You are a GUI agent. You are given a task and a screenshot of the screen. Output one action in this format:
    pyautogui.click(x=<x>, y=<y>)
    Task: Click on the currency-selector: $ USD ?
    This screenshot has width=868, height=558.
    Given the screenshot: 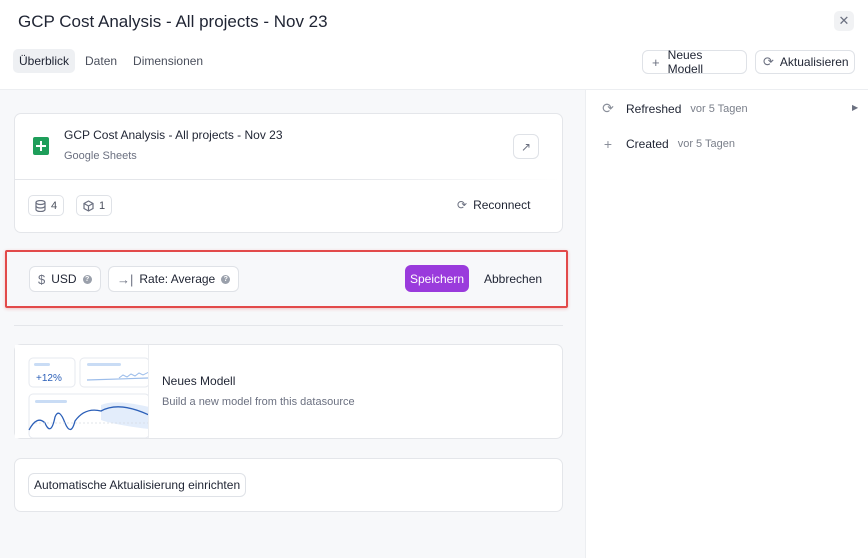 What is the action you would take?
    pyautogui.click(x=65, y=279)
    